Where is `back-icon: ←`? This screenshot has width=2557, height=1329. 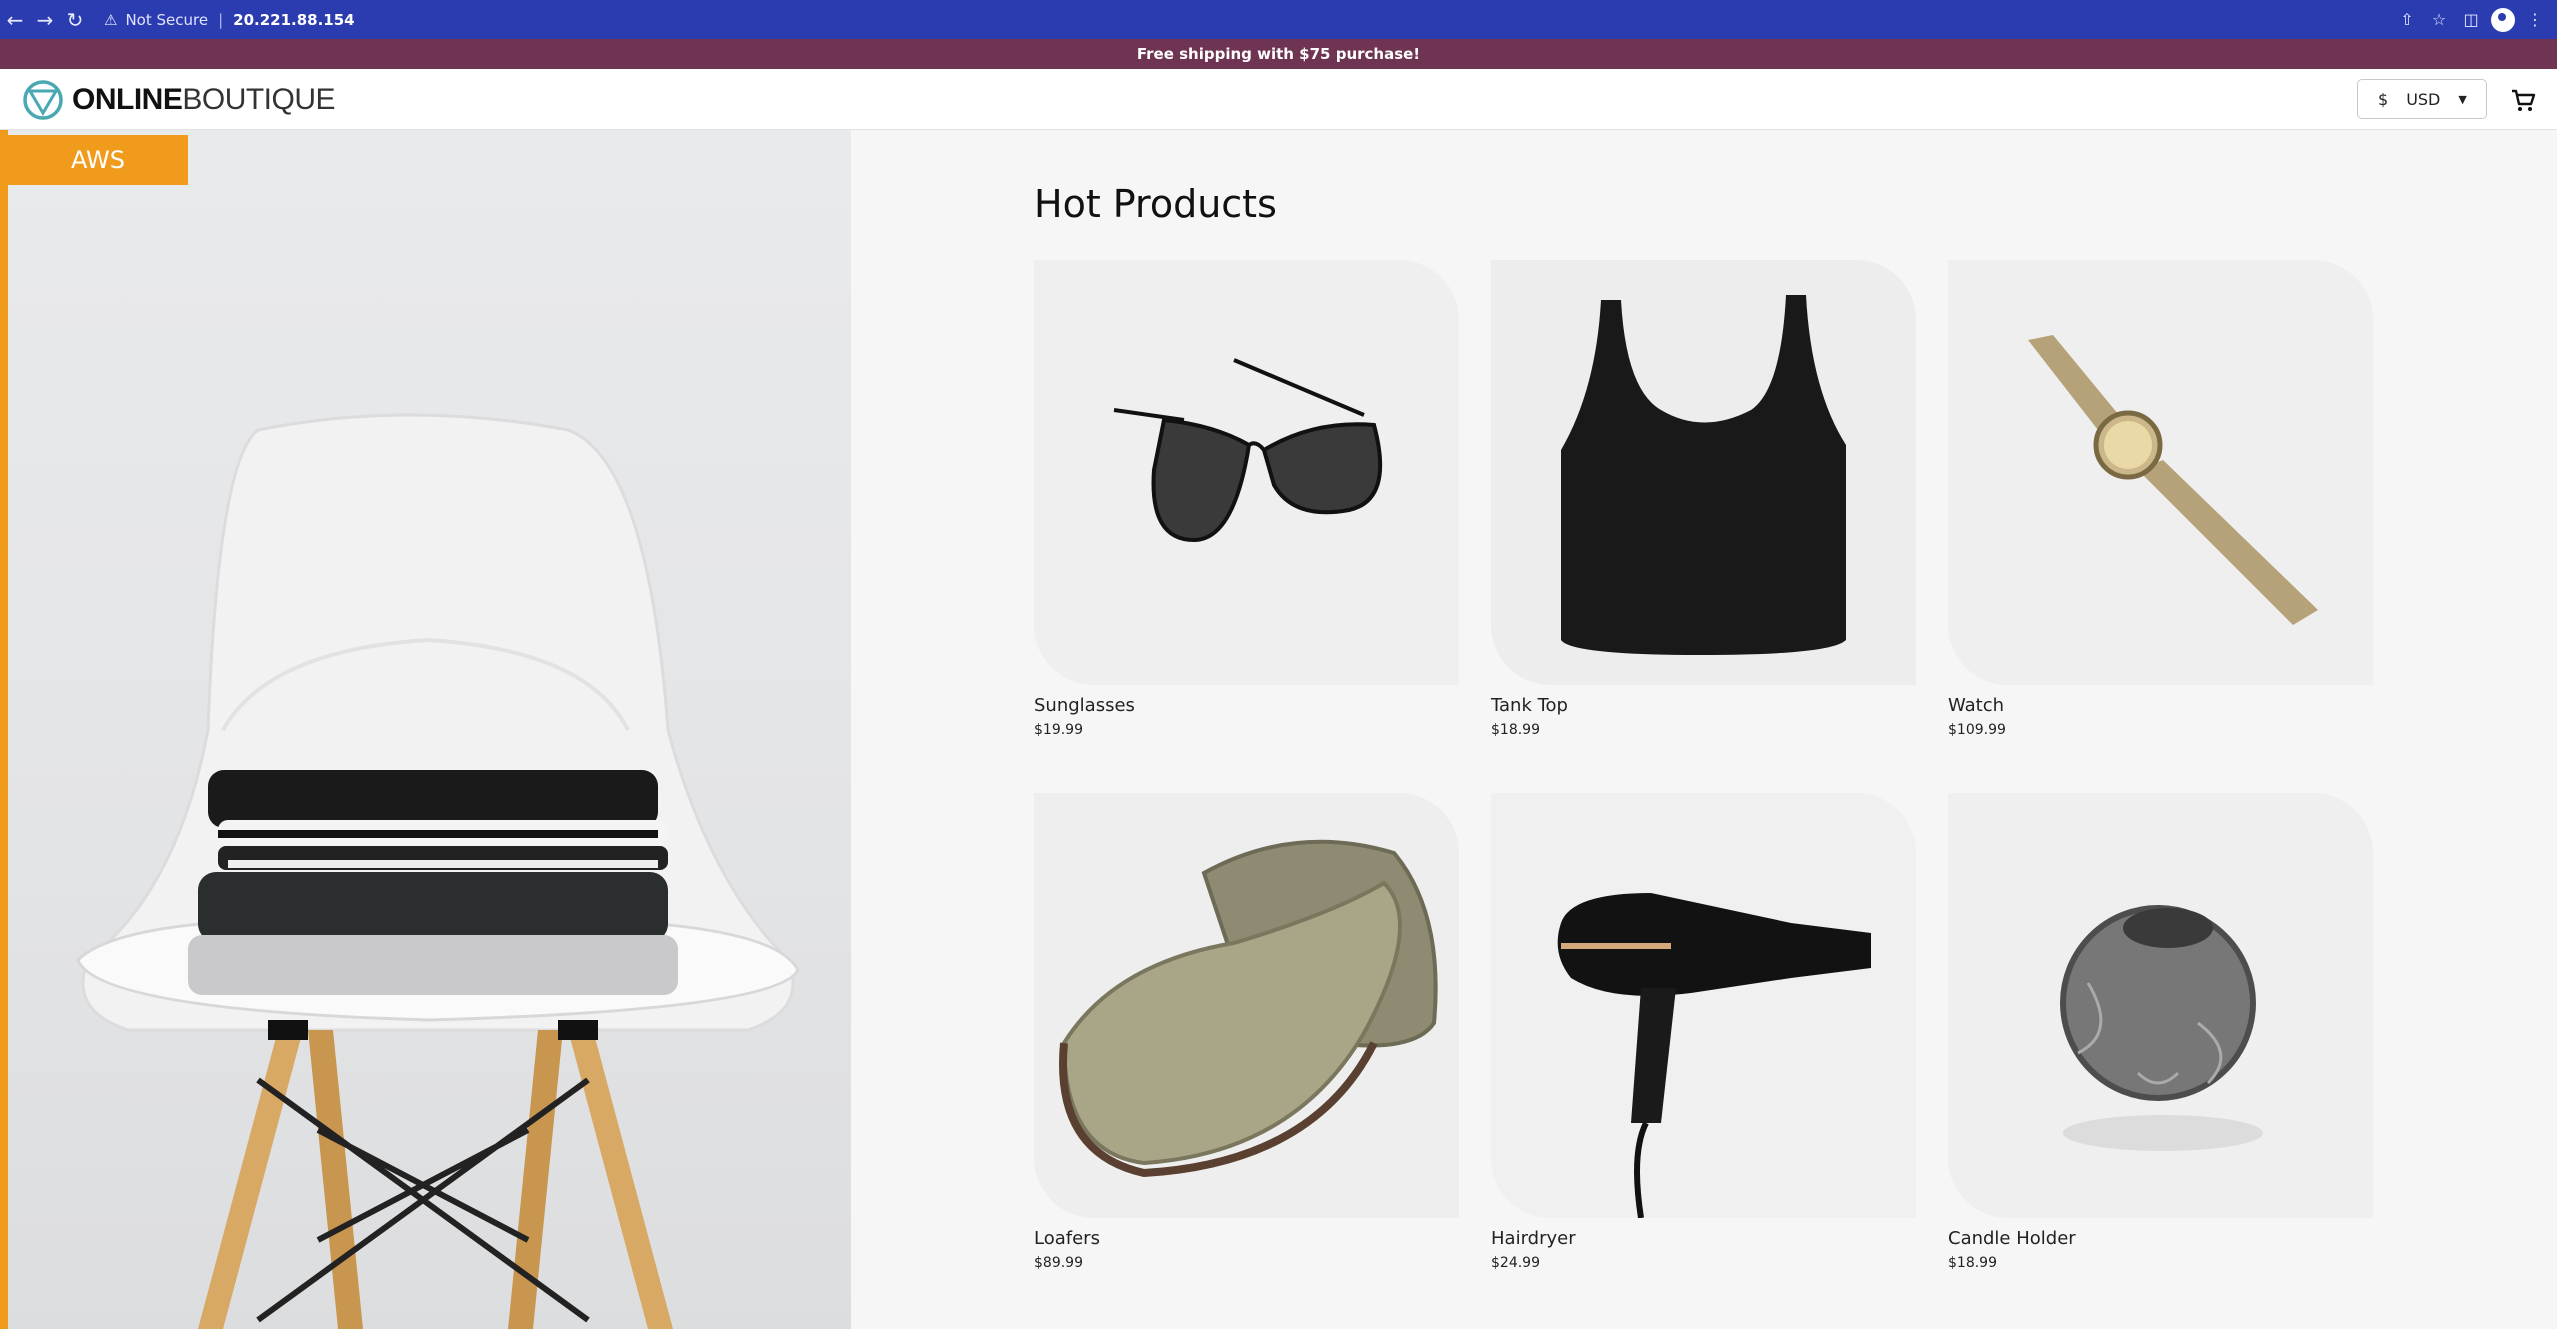 back-icon: ← is located at coordinates (15, 19).